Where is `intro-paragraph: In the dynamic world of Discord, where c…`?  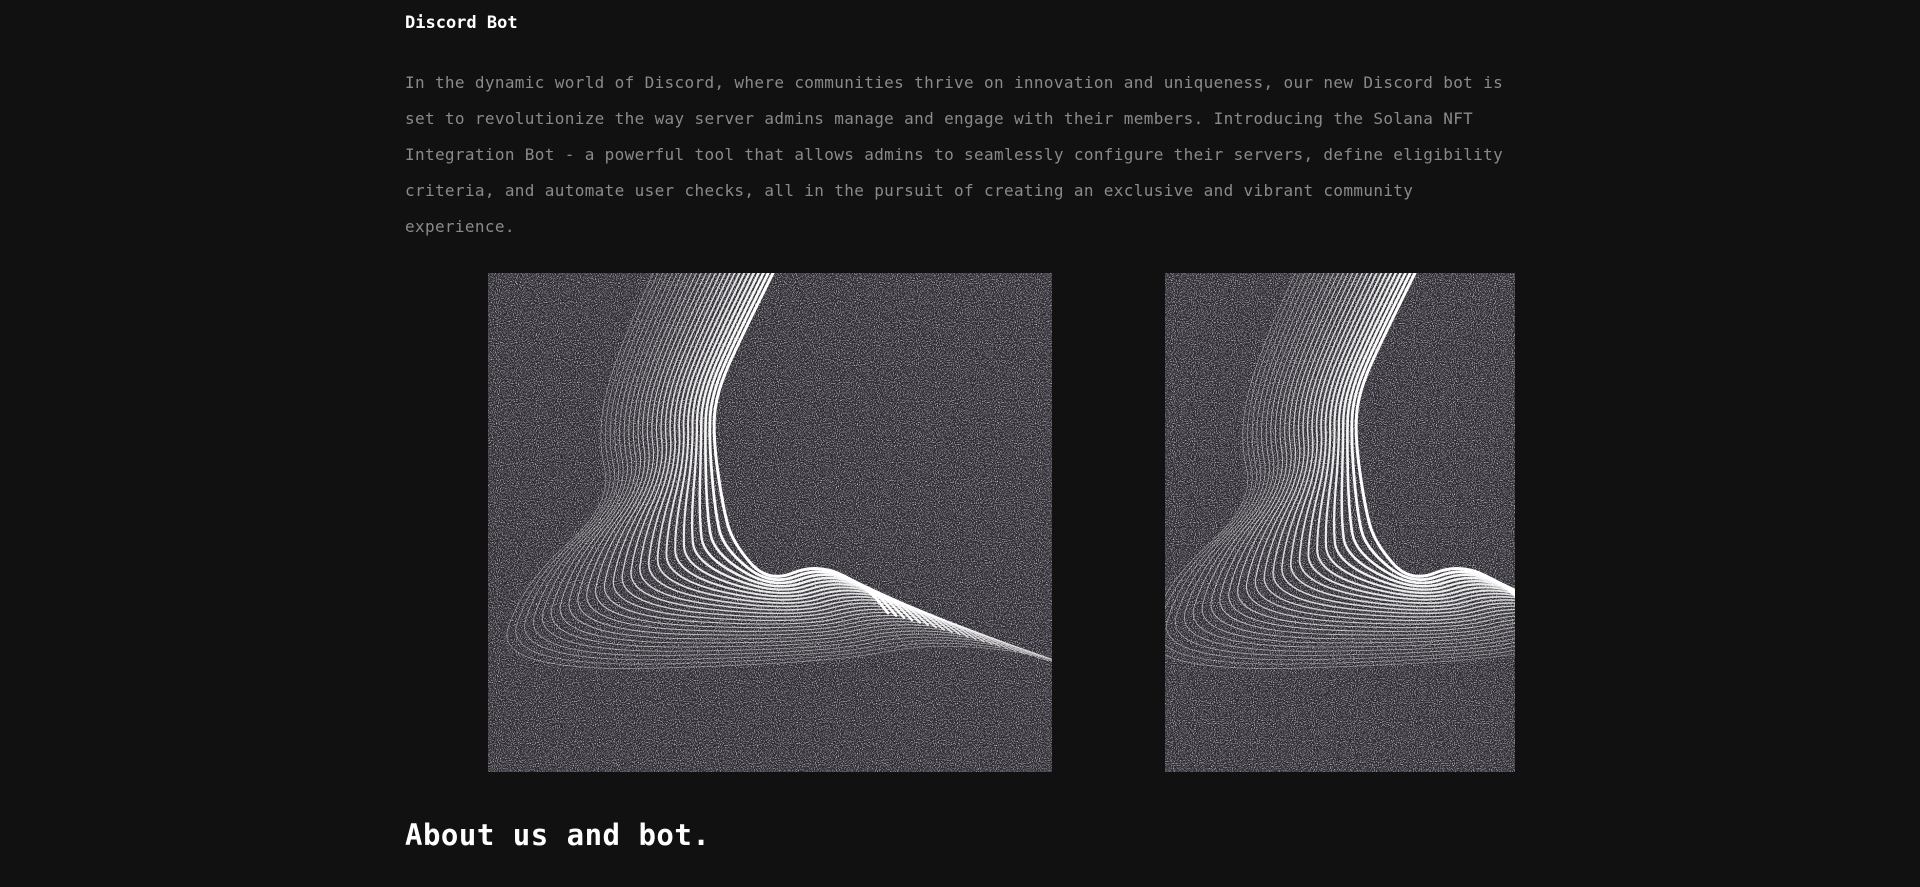
intro-paragraph: In the dynamic world of Discord, where c… is located at coordinates (954, 154).